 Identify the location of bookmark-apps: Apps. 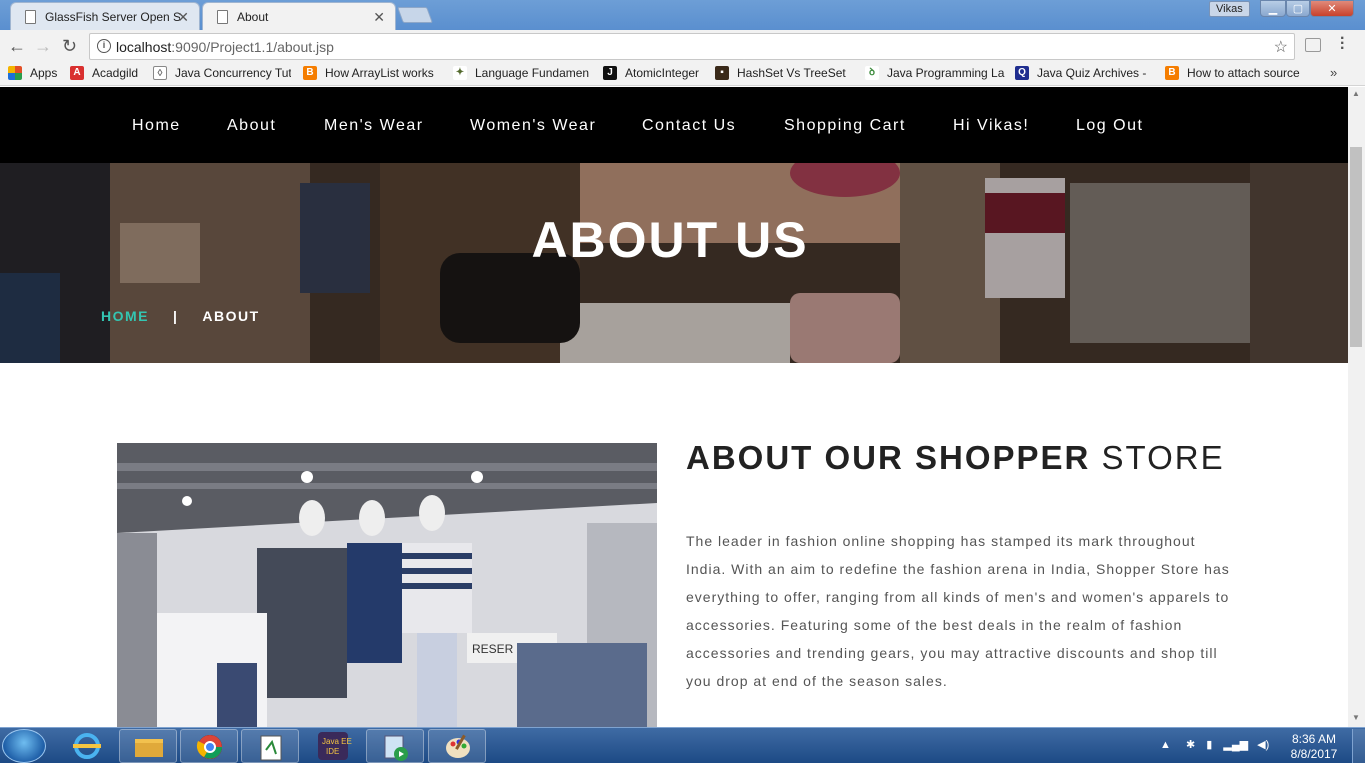
(35, 73).